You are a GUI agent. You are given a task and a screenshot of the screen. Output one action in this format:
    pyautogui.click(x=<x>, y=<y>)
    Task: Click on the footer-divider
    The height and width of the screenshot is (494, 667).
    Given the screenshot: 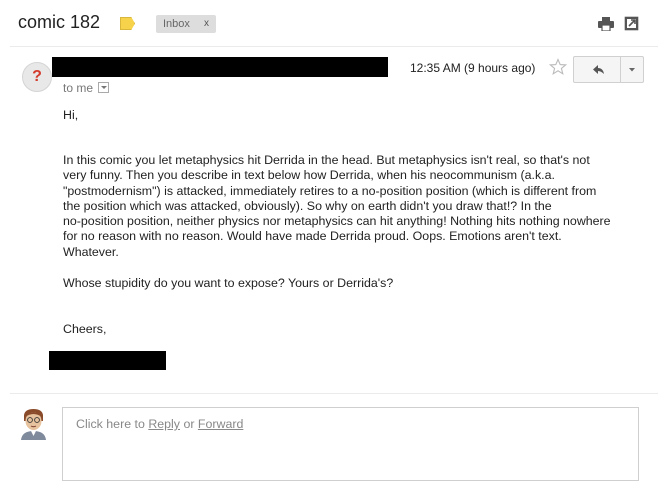 What is the action you would take?
    pyautogui.click(x=334, y=393)
    